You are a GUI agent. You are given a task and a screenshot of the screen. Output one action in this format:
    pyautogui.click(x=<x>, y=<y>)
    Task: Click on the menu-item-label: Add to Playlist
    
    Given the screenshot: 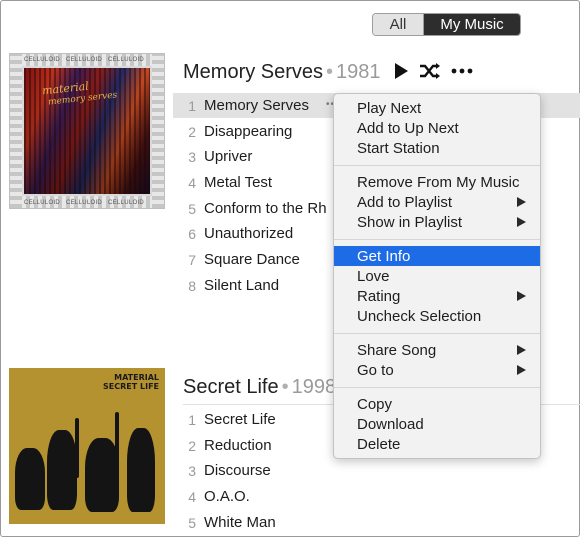 What is the action you would take?
    pyautogui.click(x=405, y=202)
    